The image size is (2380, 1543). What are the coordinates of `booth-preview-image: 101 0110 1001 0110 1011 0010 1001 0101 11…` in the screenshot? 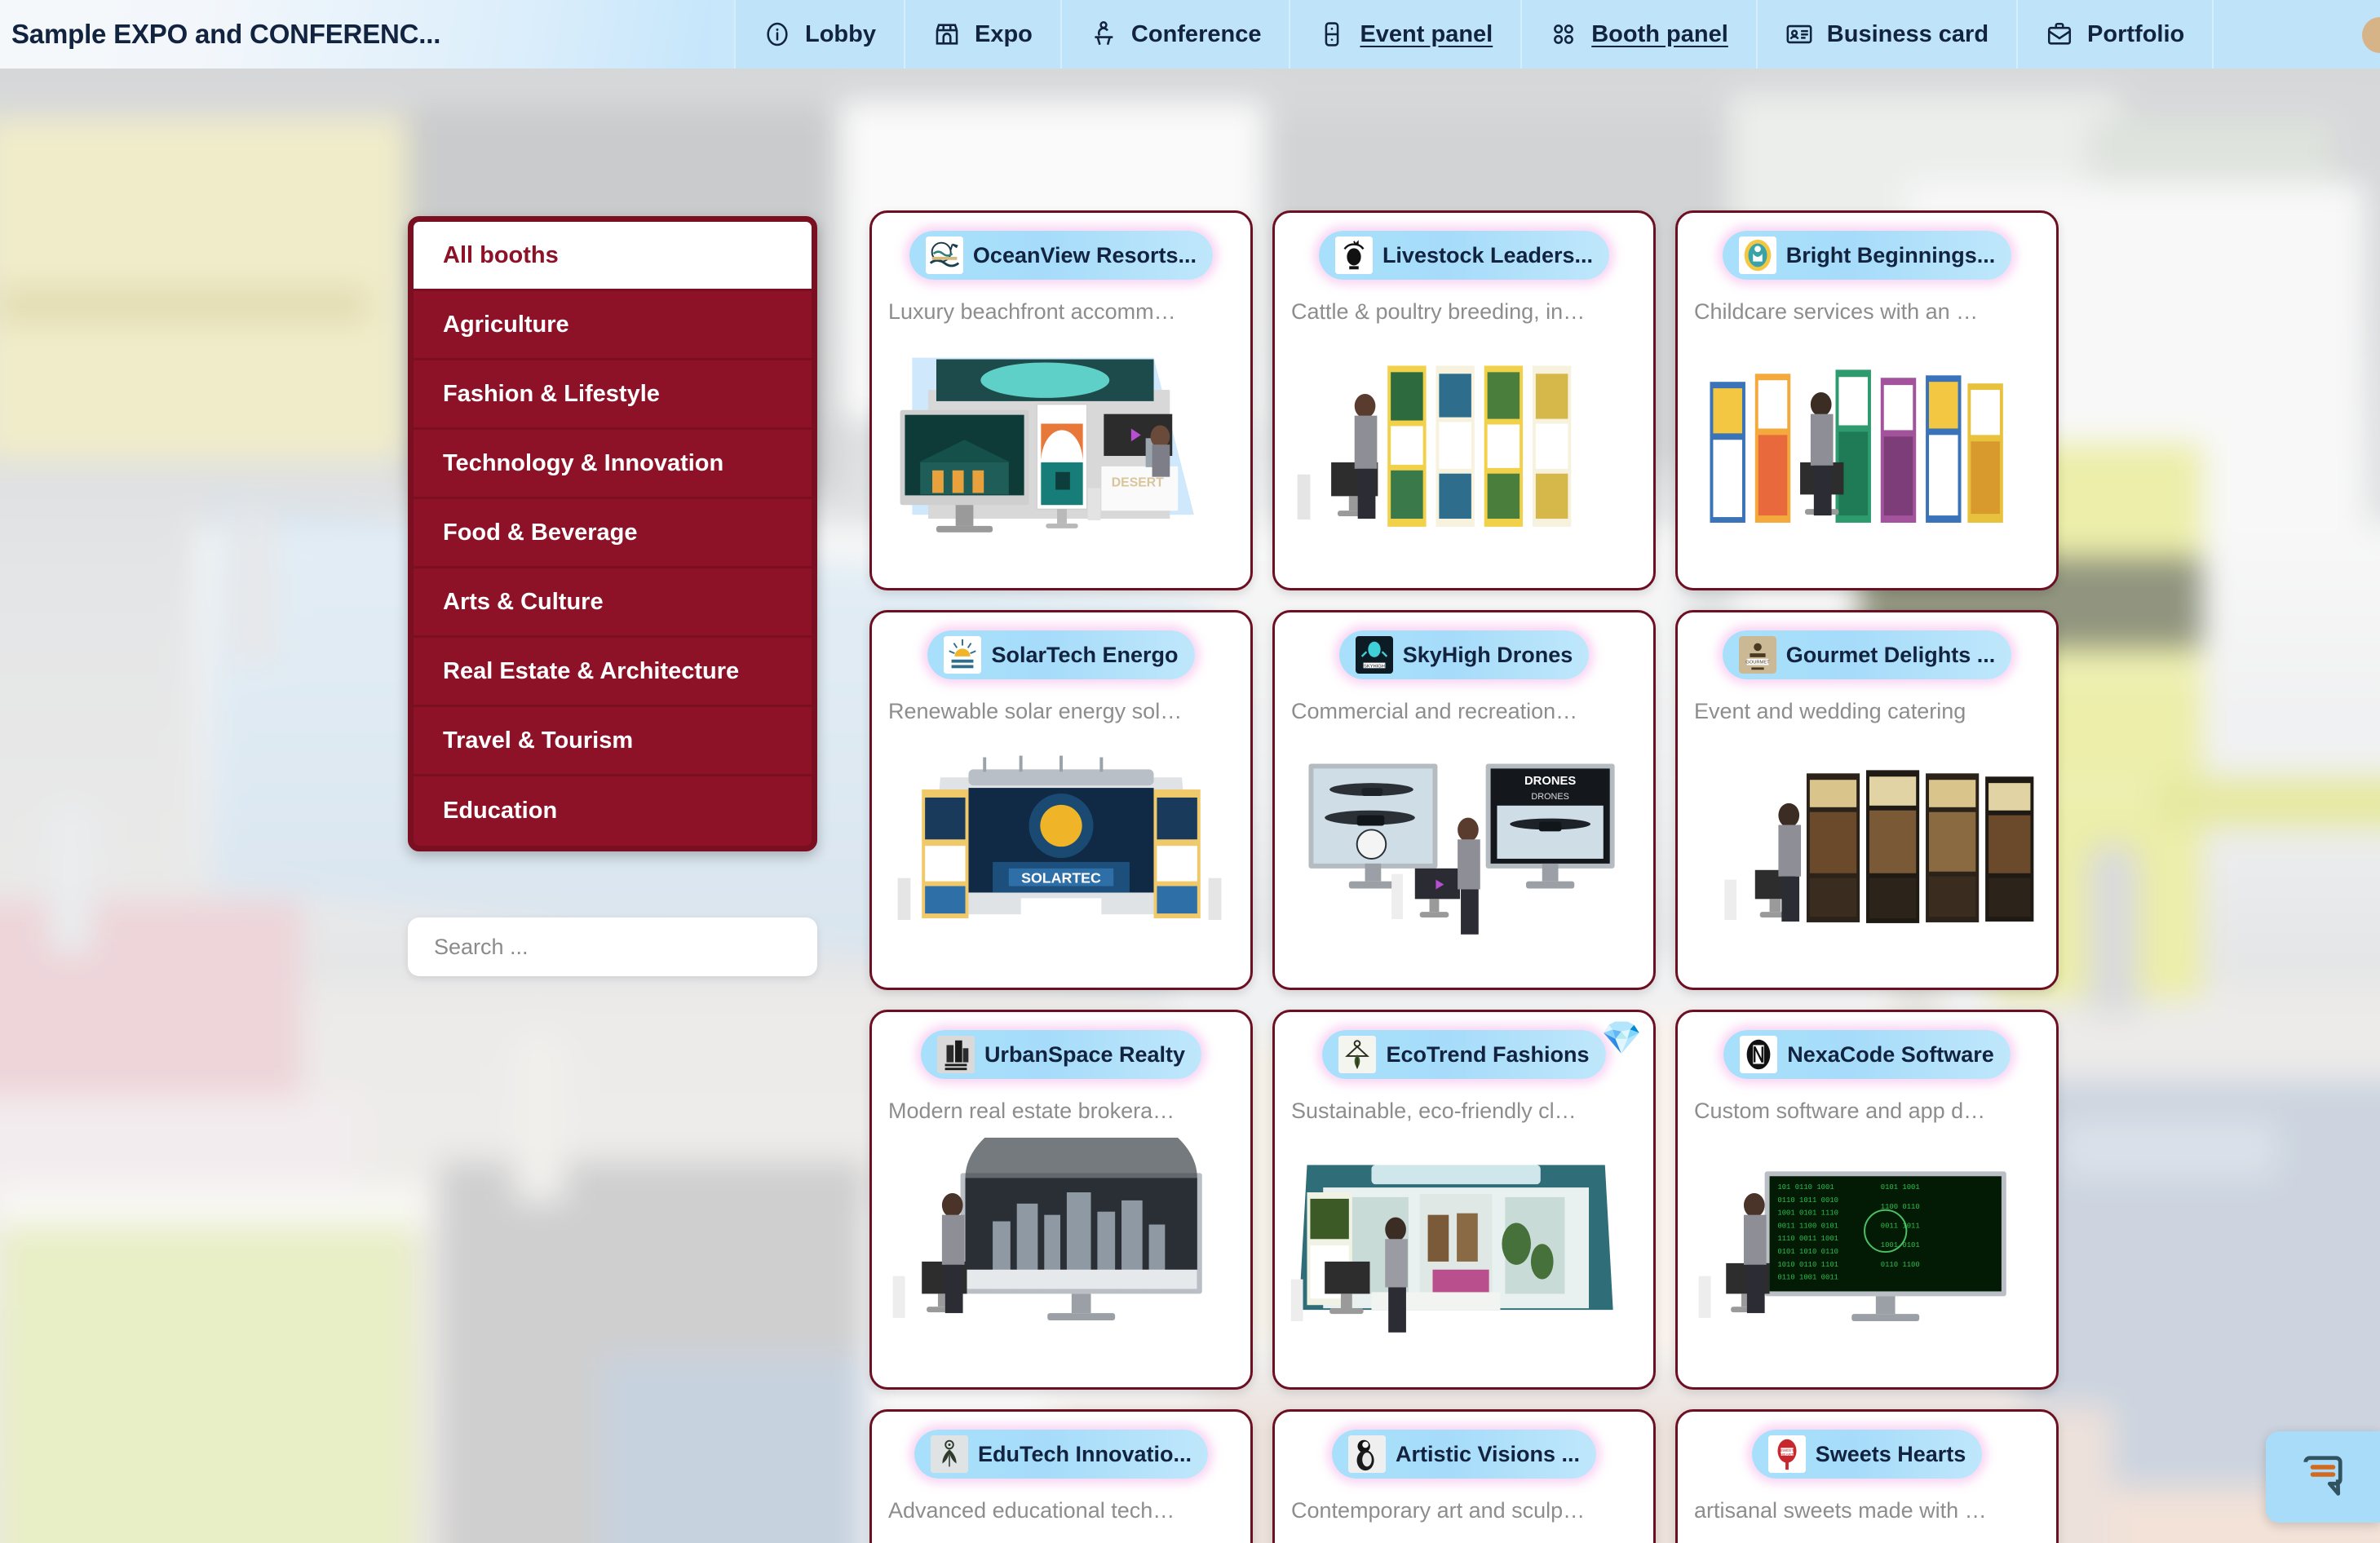 It's located at (1867, 1260).